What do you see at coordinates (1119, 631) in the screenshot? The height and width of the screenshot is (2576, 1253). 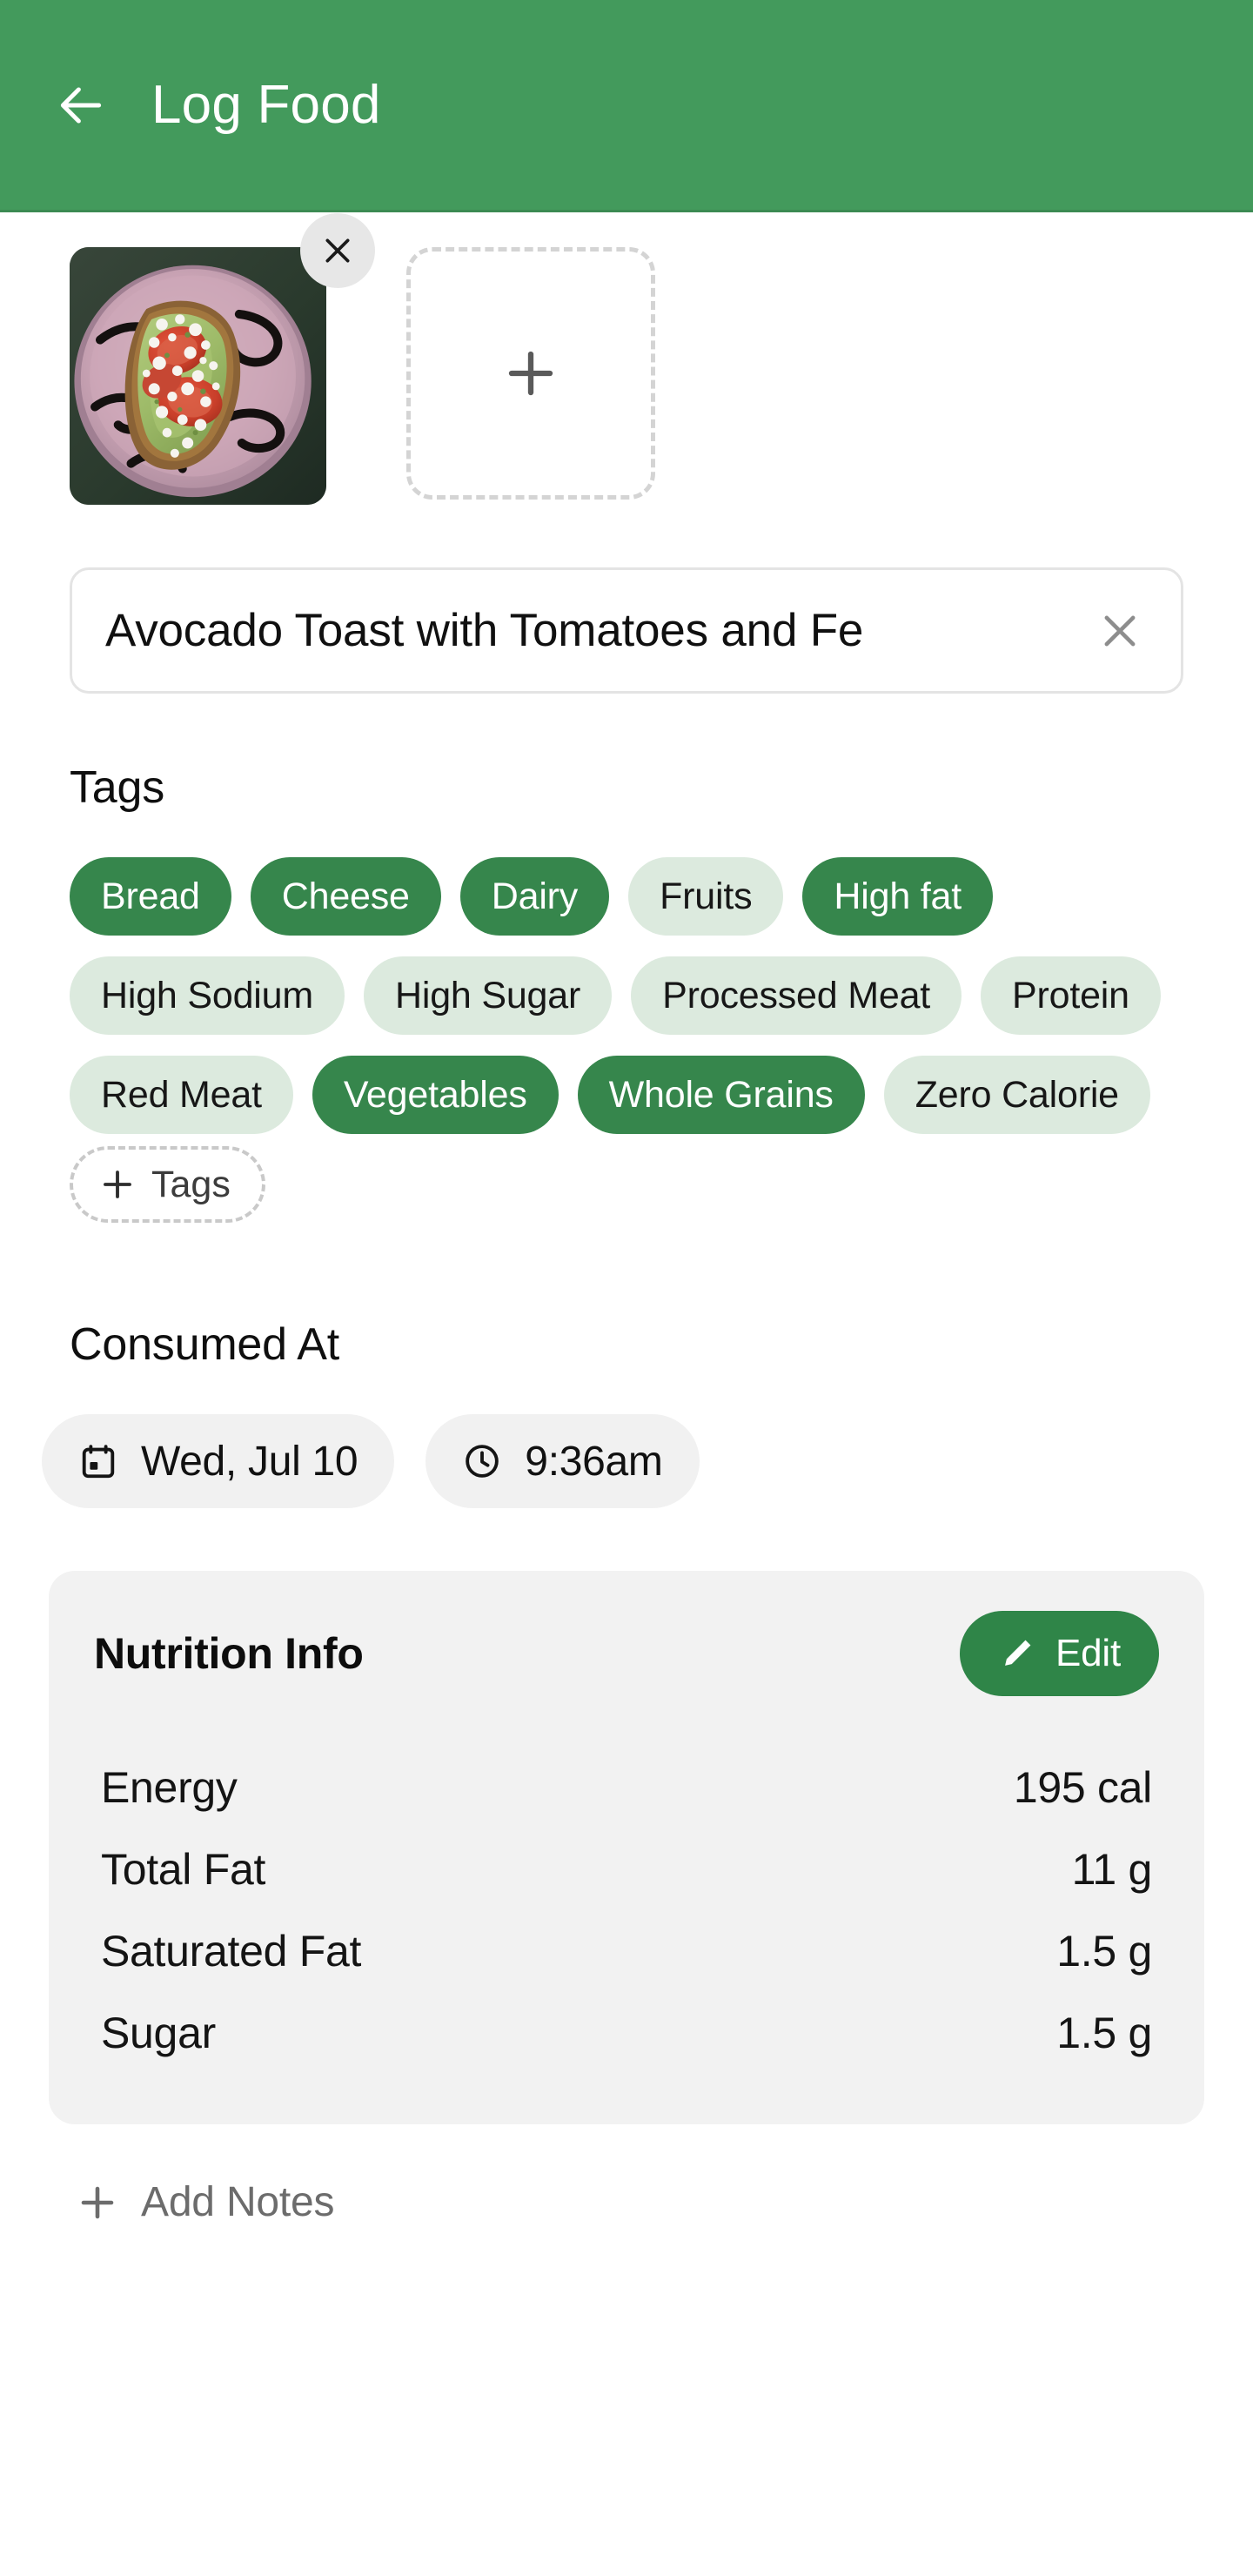 I see `clear-text-icon` at bounding box center [1119, 631].